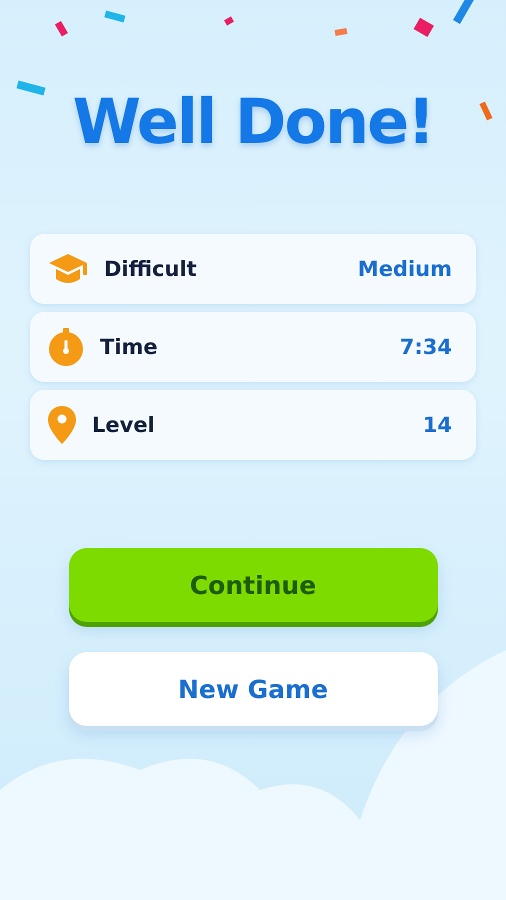 The width and height of the screenshot is (506, 900). I want to click on stat-value: Medium, so click(405, 269).